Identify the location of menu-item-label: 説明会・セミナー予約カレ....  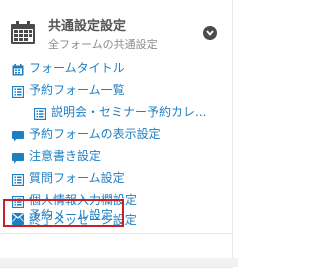
(129, 112).